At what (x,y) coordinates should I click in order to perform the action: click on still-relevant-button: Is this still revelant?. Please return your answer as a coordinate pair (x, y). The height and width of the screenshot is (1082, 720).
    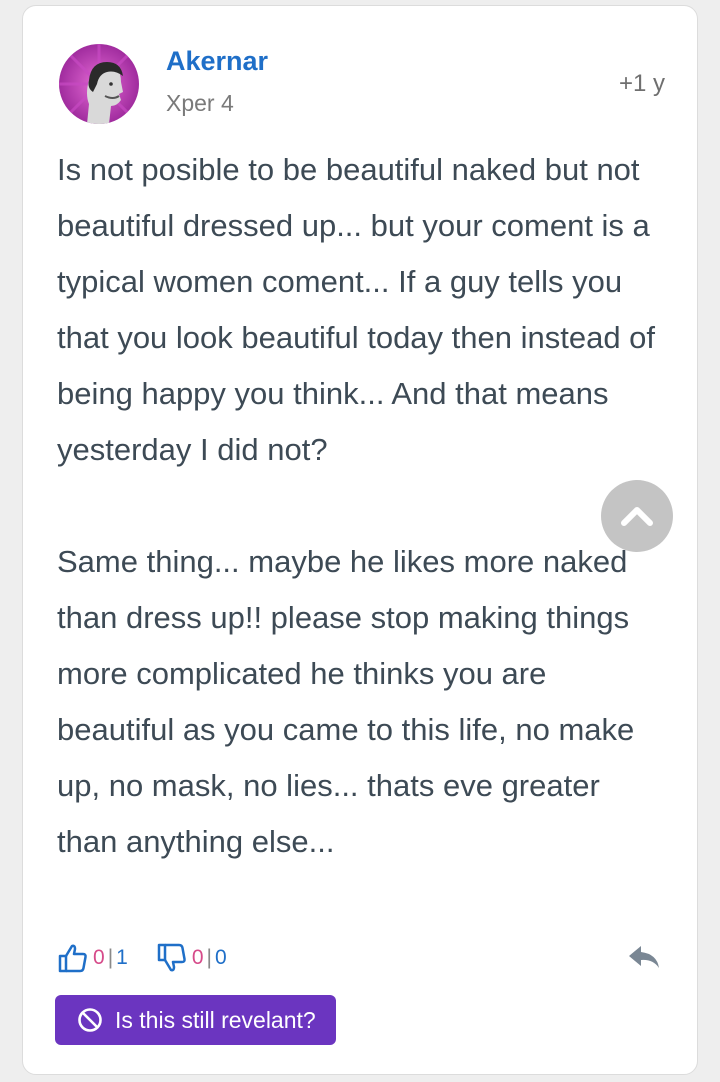
    Looking at the image, I should click on (195, 1020).